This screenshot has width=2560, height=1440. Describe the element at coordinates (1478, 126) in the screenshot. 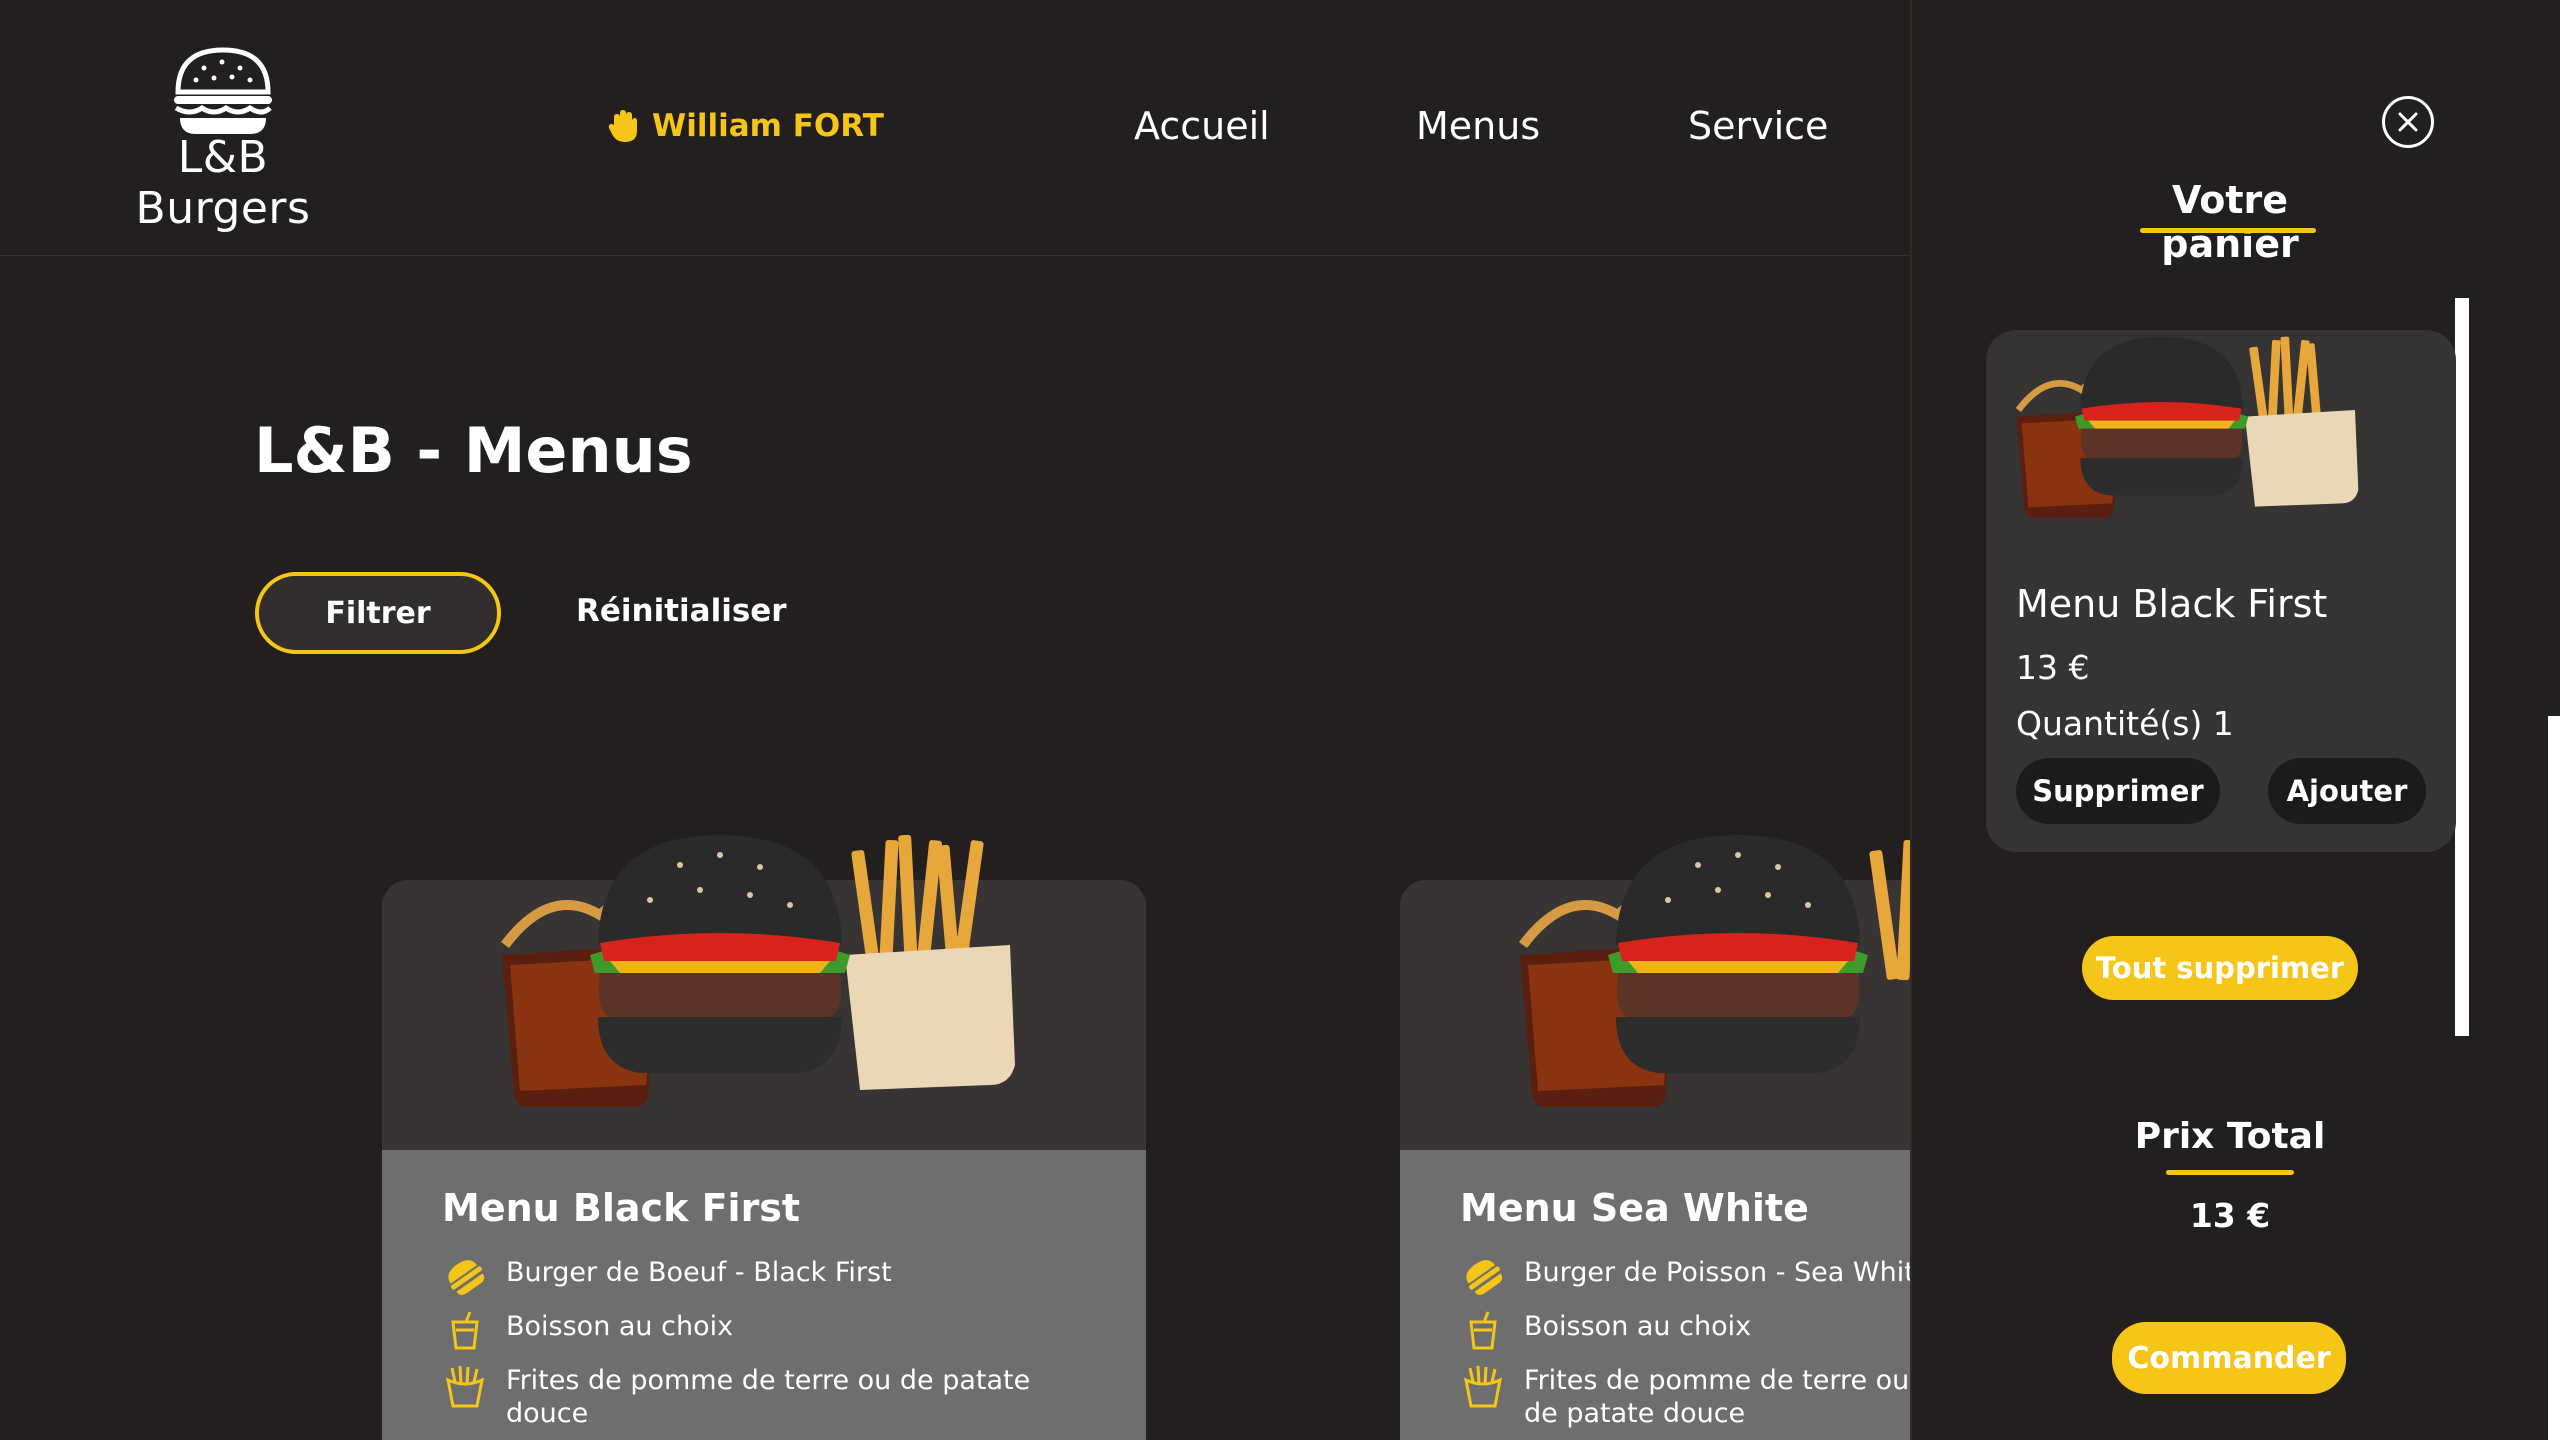

I see `nav-menus: Menus` at that location.